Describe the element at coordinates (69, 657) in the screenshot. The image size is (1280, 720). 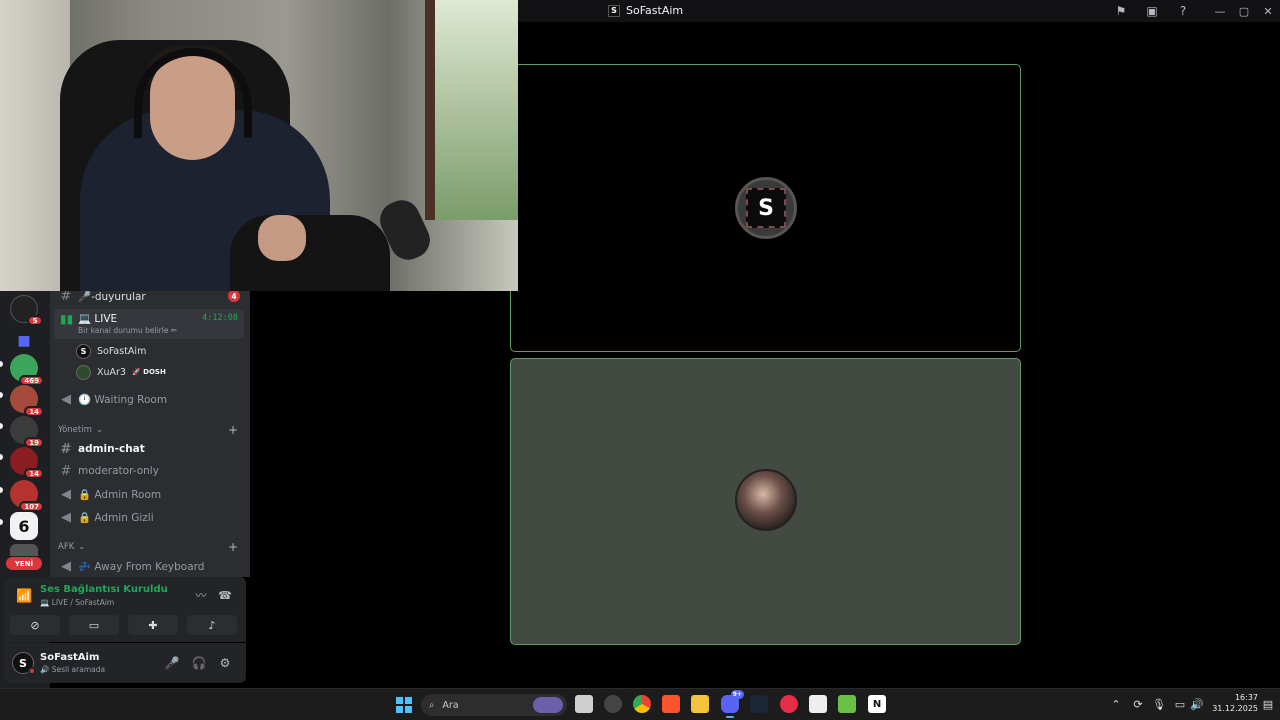
I see `user-name: SoFastAim` at that location.